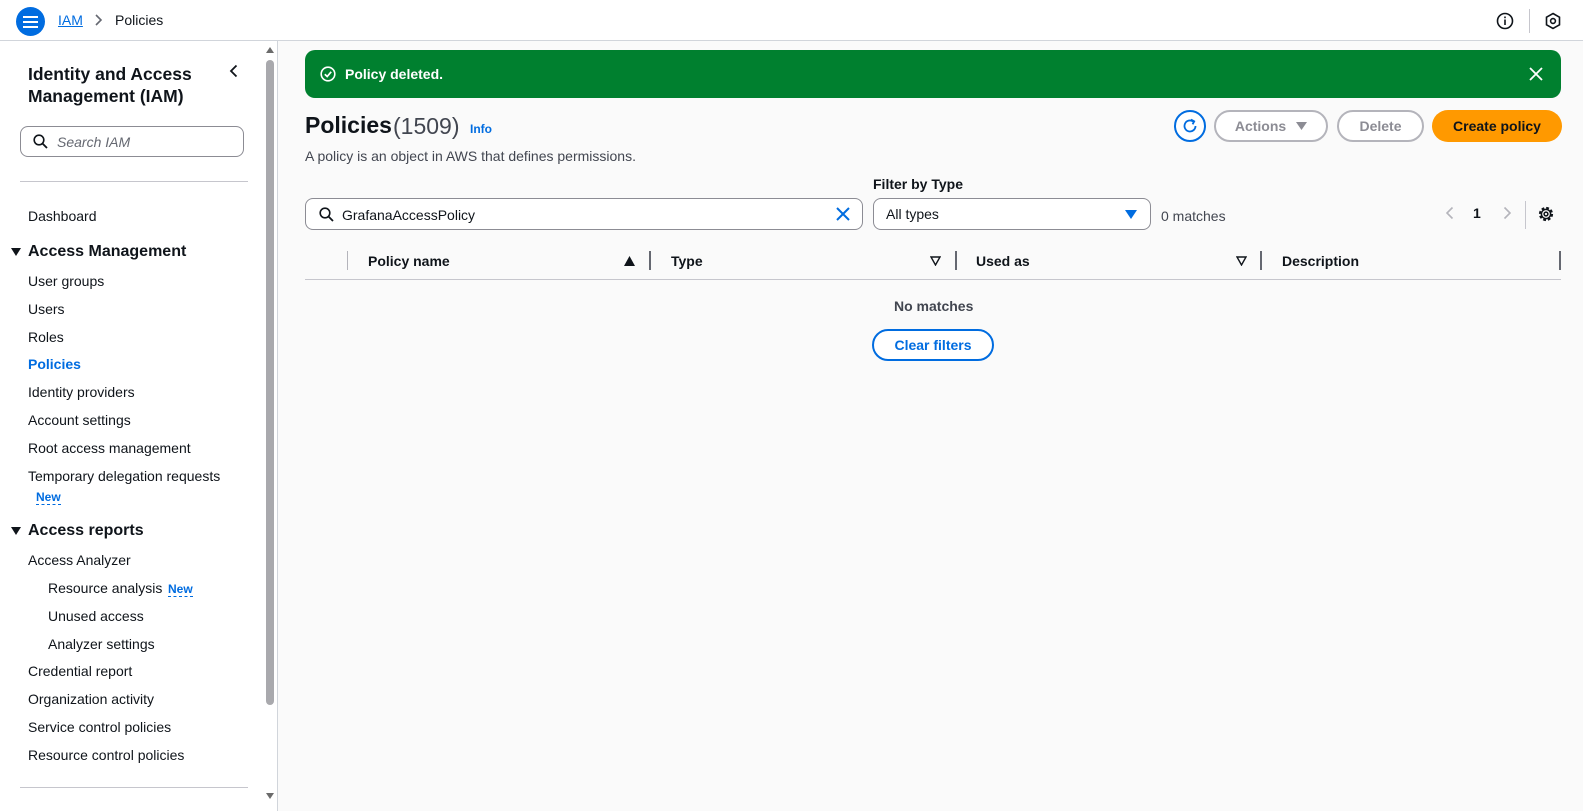 Image resolution: width=1583 pixels, height=811 pixels. Describe the element at coordinates (70, 20) in the screenshot. I see `breadcrumb-iam-link: IAM` at that location.